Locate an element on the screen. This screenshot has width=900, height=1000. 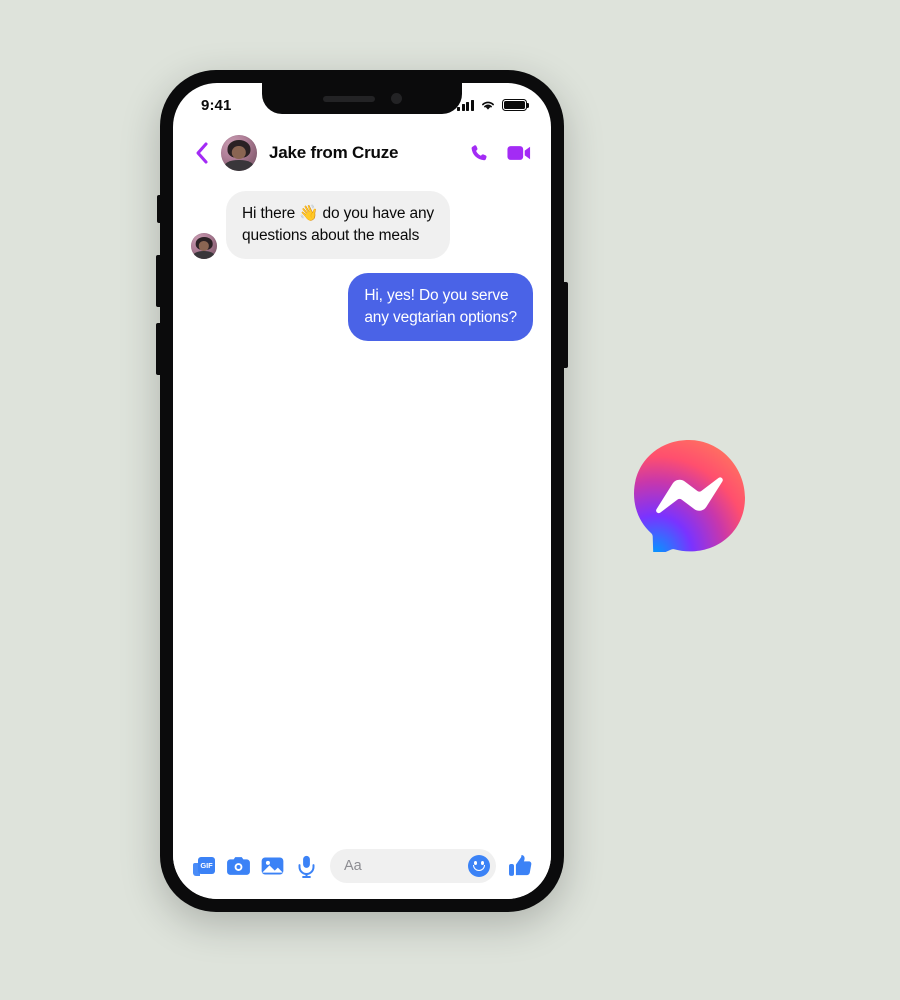
silent-switch is located at coordinates (159, 209).